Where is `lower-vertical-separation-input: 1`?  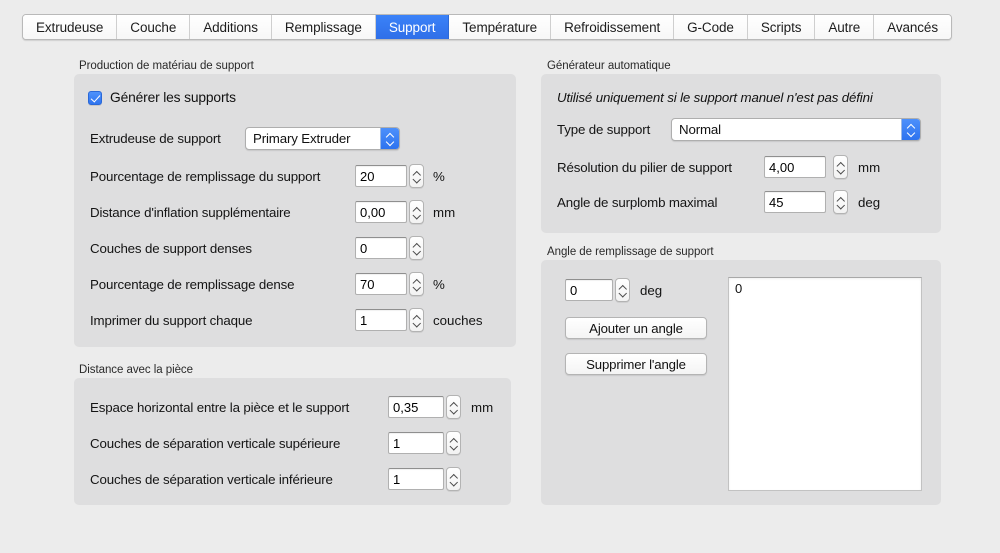
lower-vertical-separation-input: 1 is located at coordinates (416, 479).